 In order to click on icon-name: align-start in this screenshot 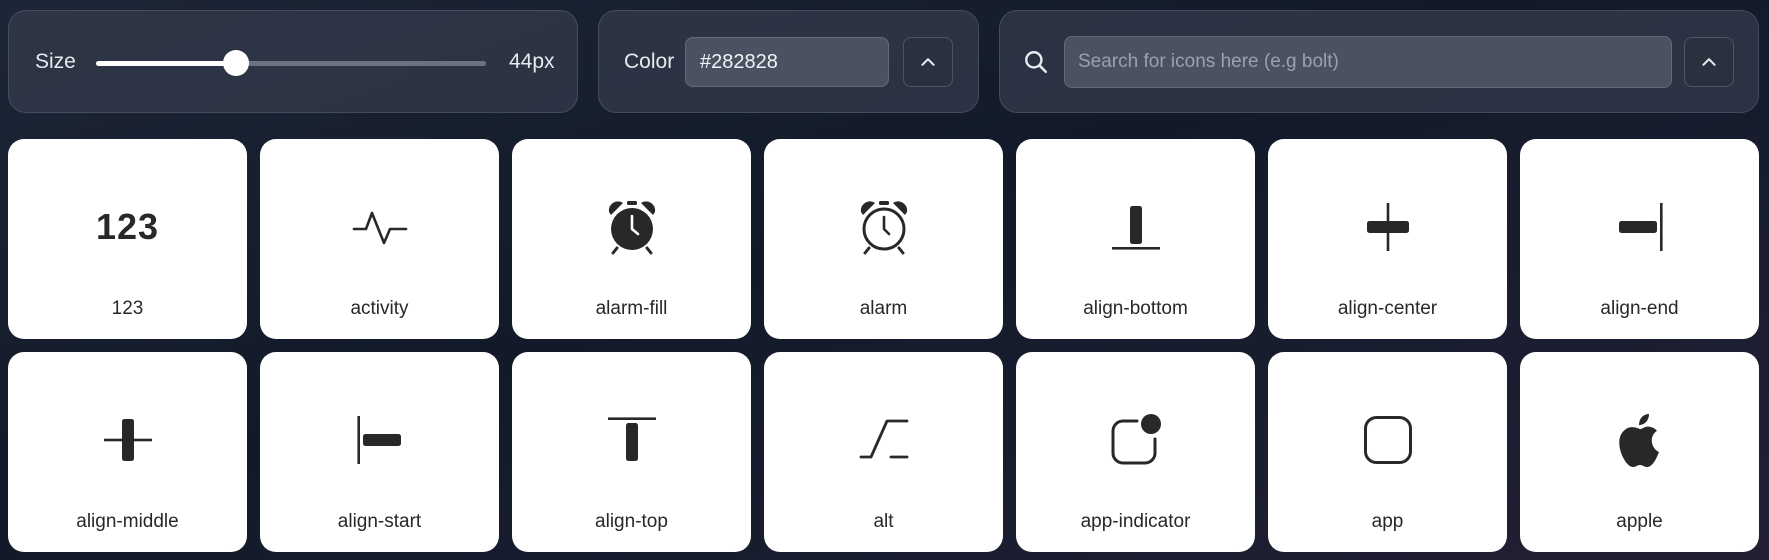, I will do `click(379, 521)`.